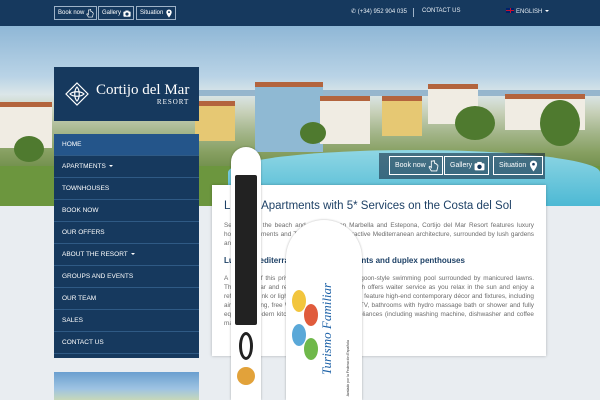 The height and width of the screenshot is (400, 600). I want to click on phone-icon: ✆, so click(354, 12).